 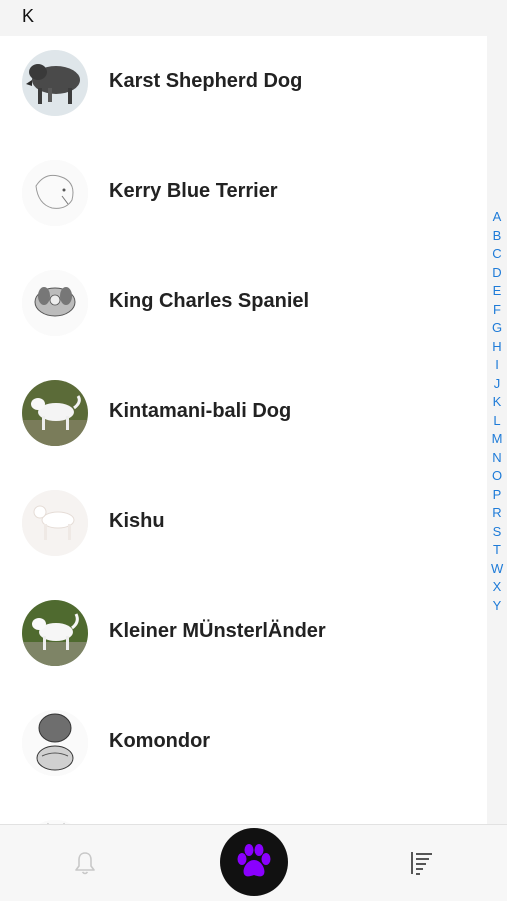 What do you see at coordinates (209, 301) in the screenshot?
I see `breed-name: King Charles Spaniel` at bounding box center [209, 301].